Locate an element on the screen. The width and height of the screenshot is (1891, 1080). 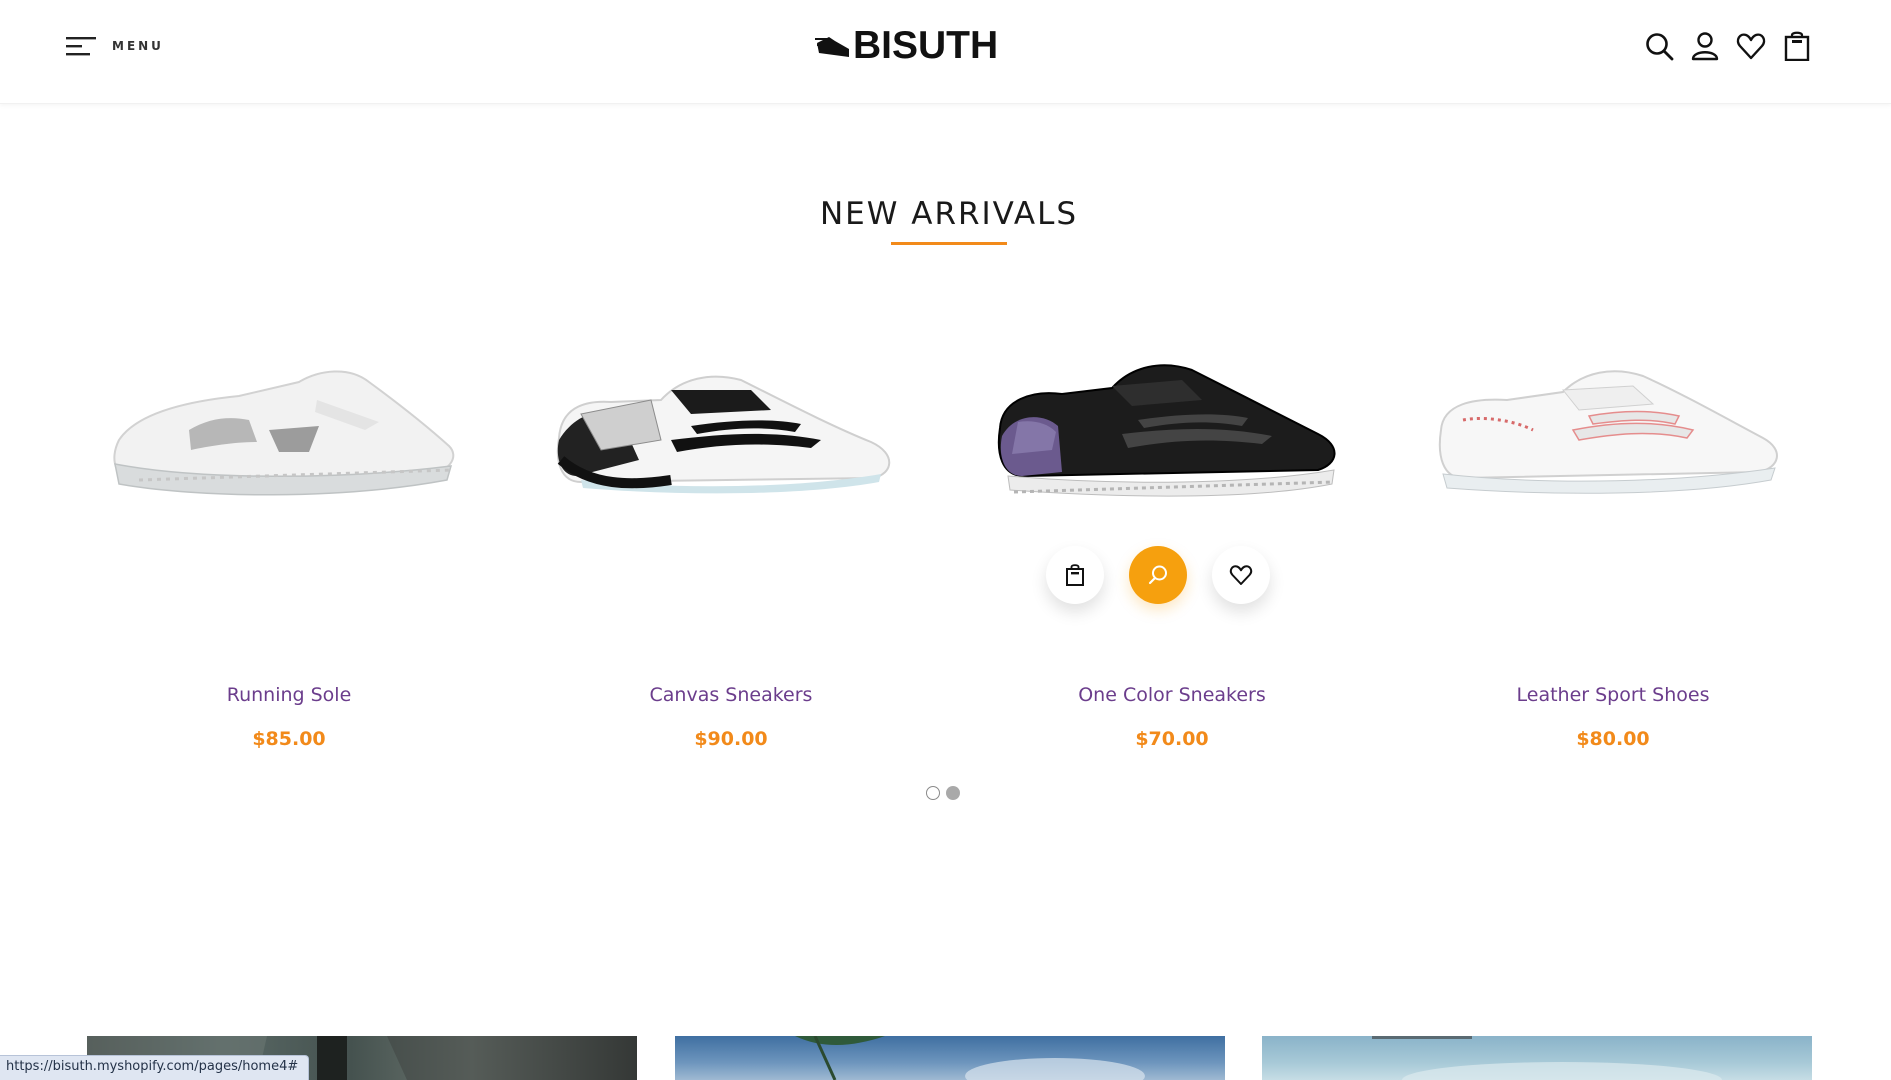
product-price: $80.00 is located at coordinates (1613, 739).